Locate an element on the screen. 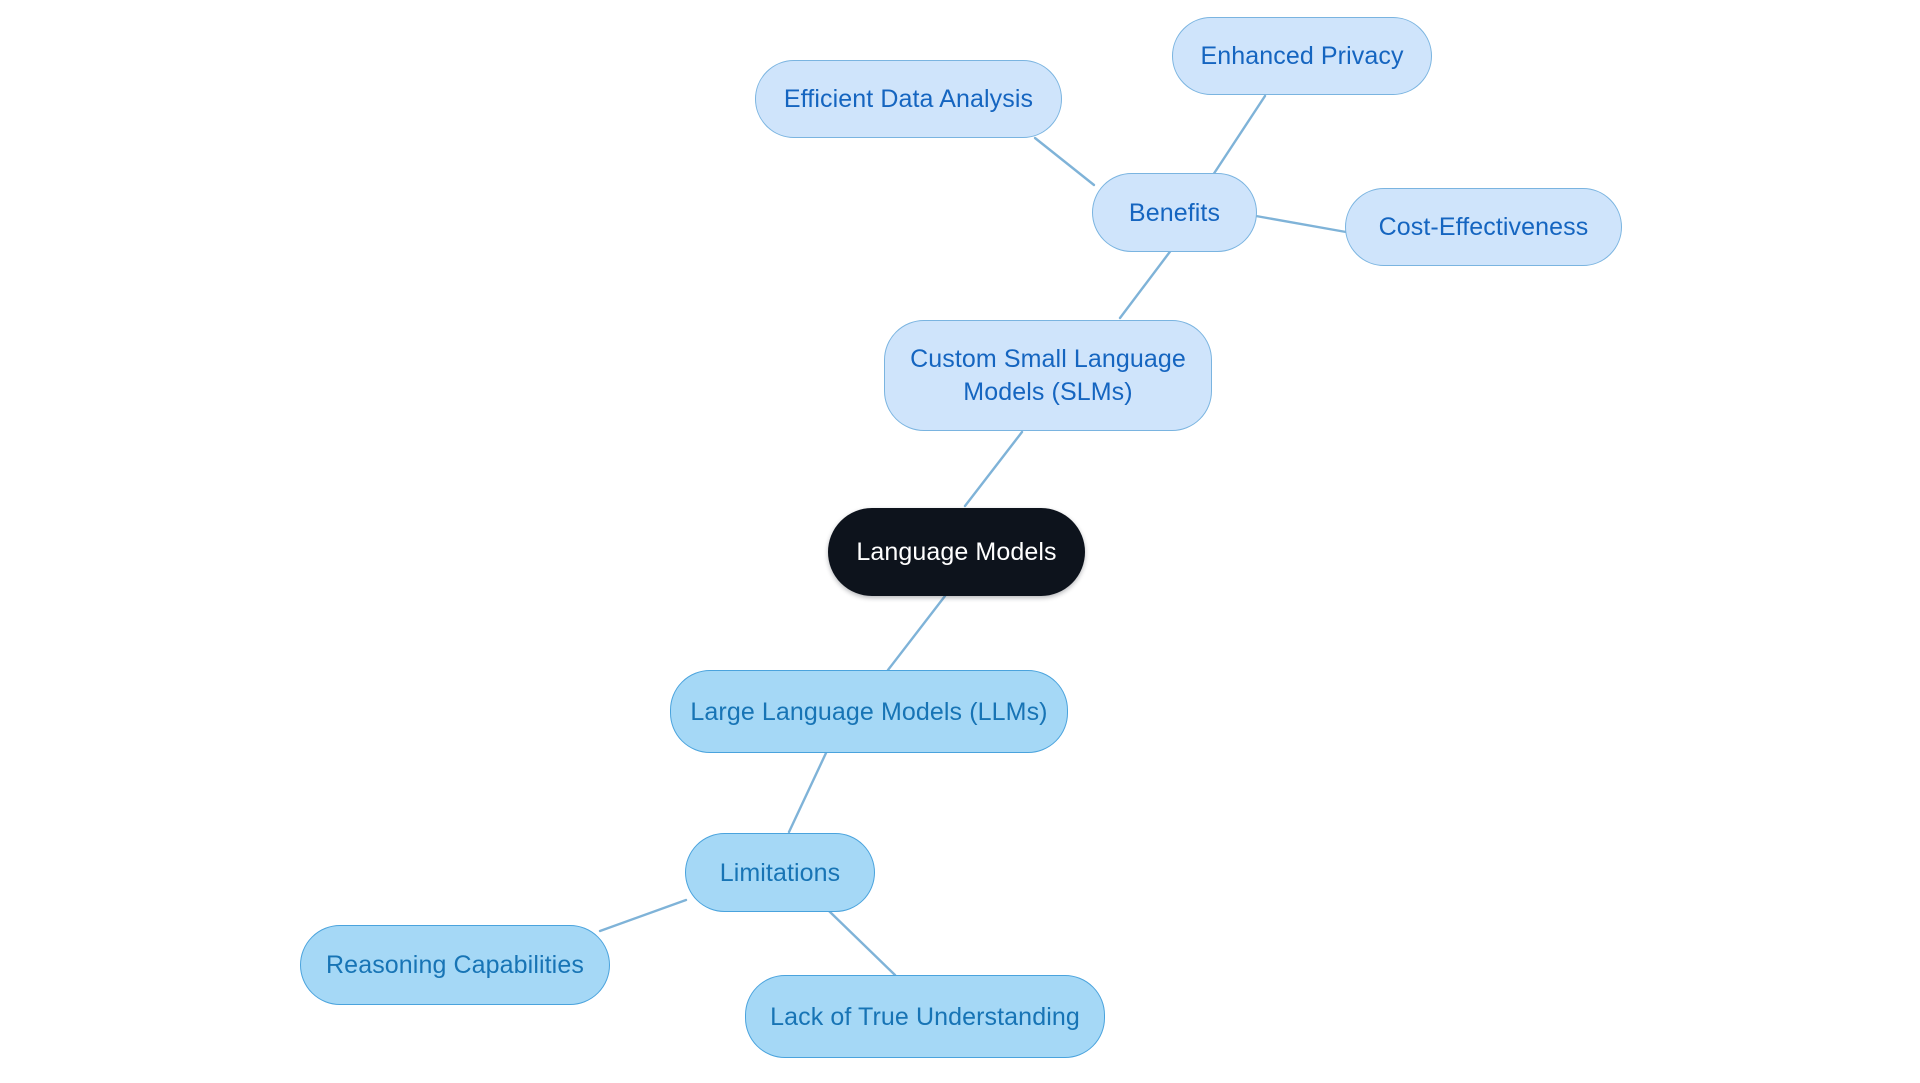 The width and height of the screenshot is (1920, 1083). node-benefits: Benefits is located at coordinates (1174, 212).